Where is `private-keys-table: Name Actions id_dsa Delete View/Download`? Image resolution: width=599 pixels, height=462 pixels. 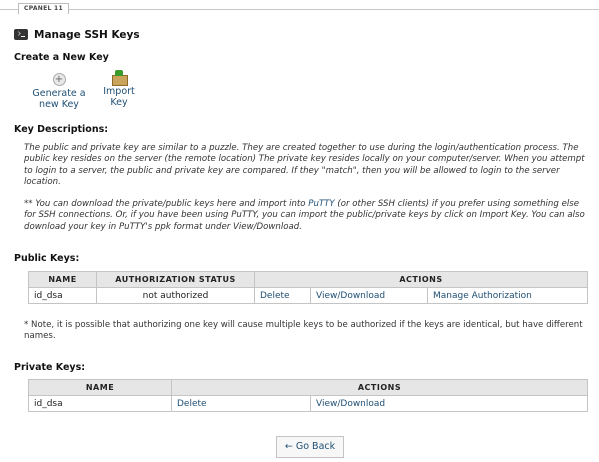
private-keys-table: Name Actions id_dsa Delete View/Download is located at coordinates (308, 395).